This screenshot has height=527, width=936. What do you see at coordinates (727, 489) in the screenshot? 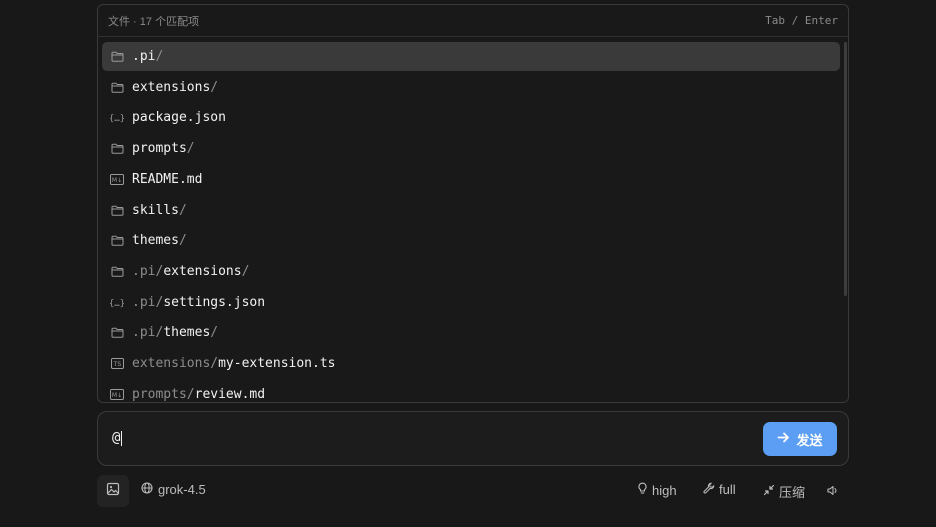
I see `access-mode-label: full` at bounding box center [727, 489].